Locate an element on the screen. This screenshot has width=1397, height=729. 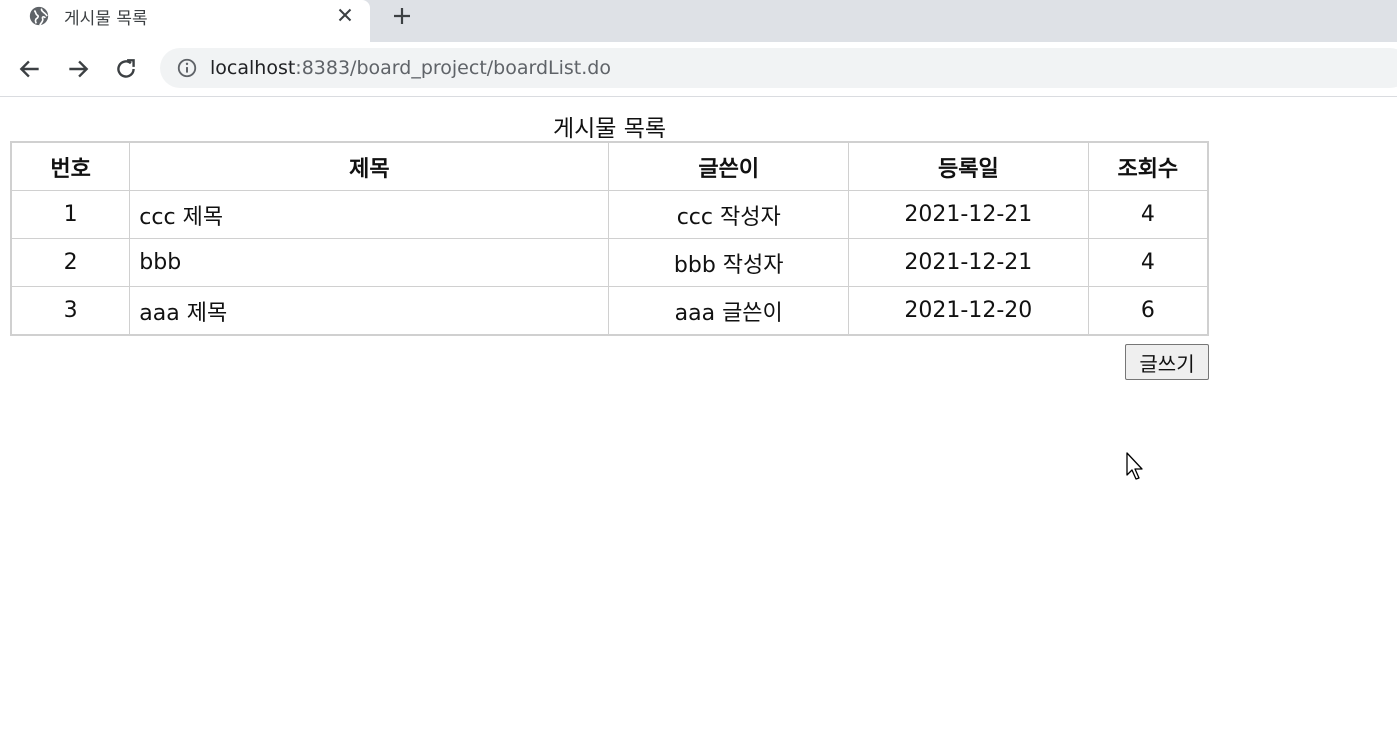
column-header-views: 조회수 is located at coordinates (1148, 166).